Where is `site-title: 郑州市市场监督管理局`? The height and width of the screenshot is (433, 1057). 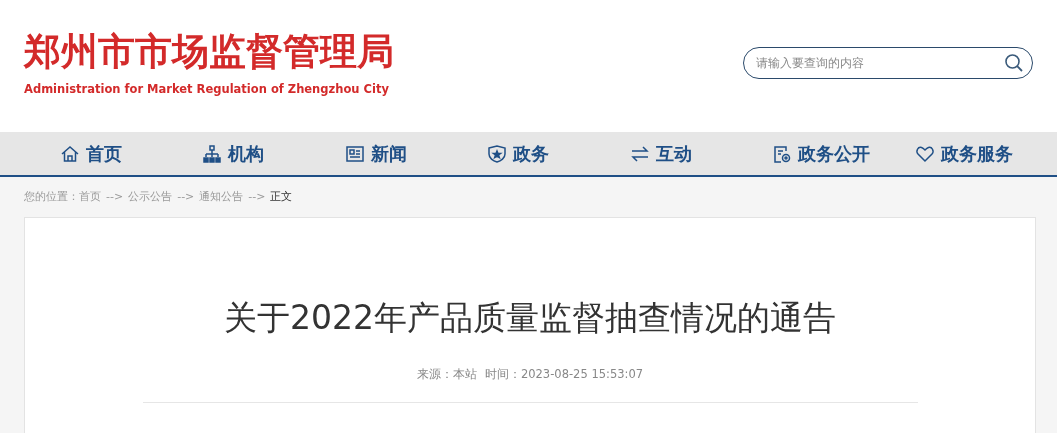 site-title: 郑州市市场监督管理局 is located at coordinates (209, 52).